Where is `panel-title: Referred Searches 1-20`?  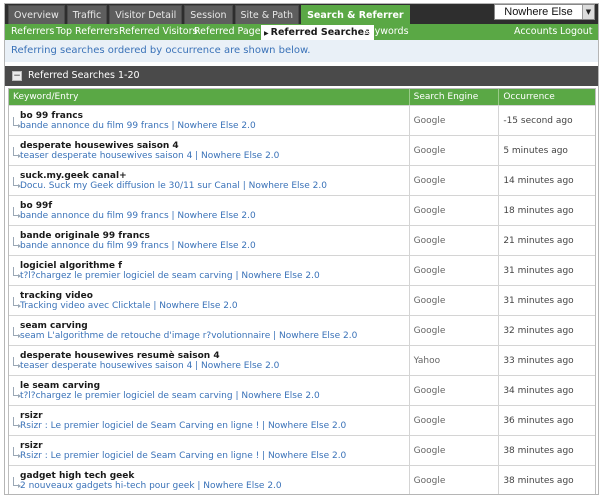 panel-title: Referred Searches 1-20 is located at coordinates (84, 75).